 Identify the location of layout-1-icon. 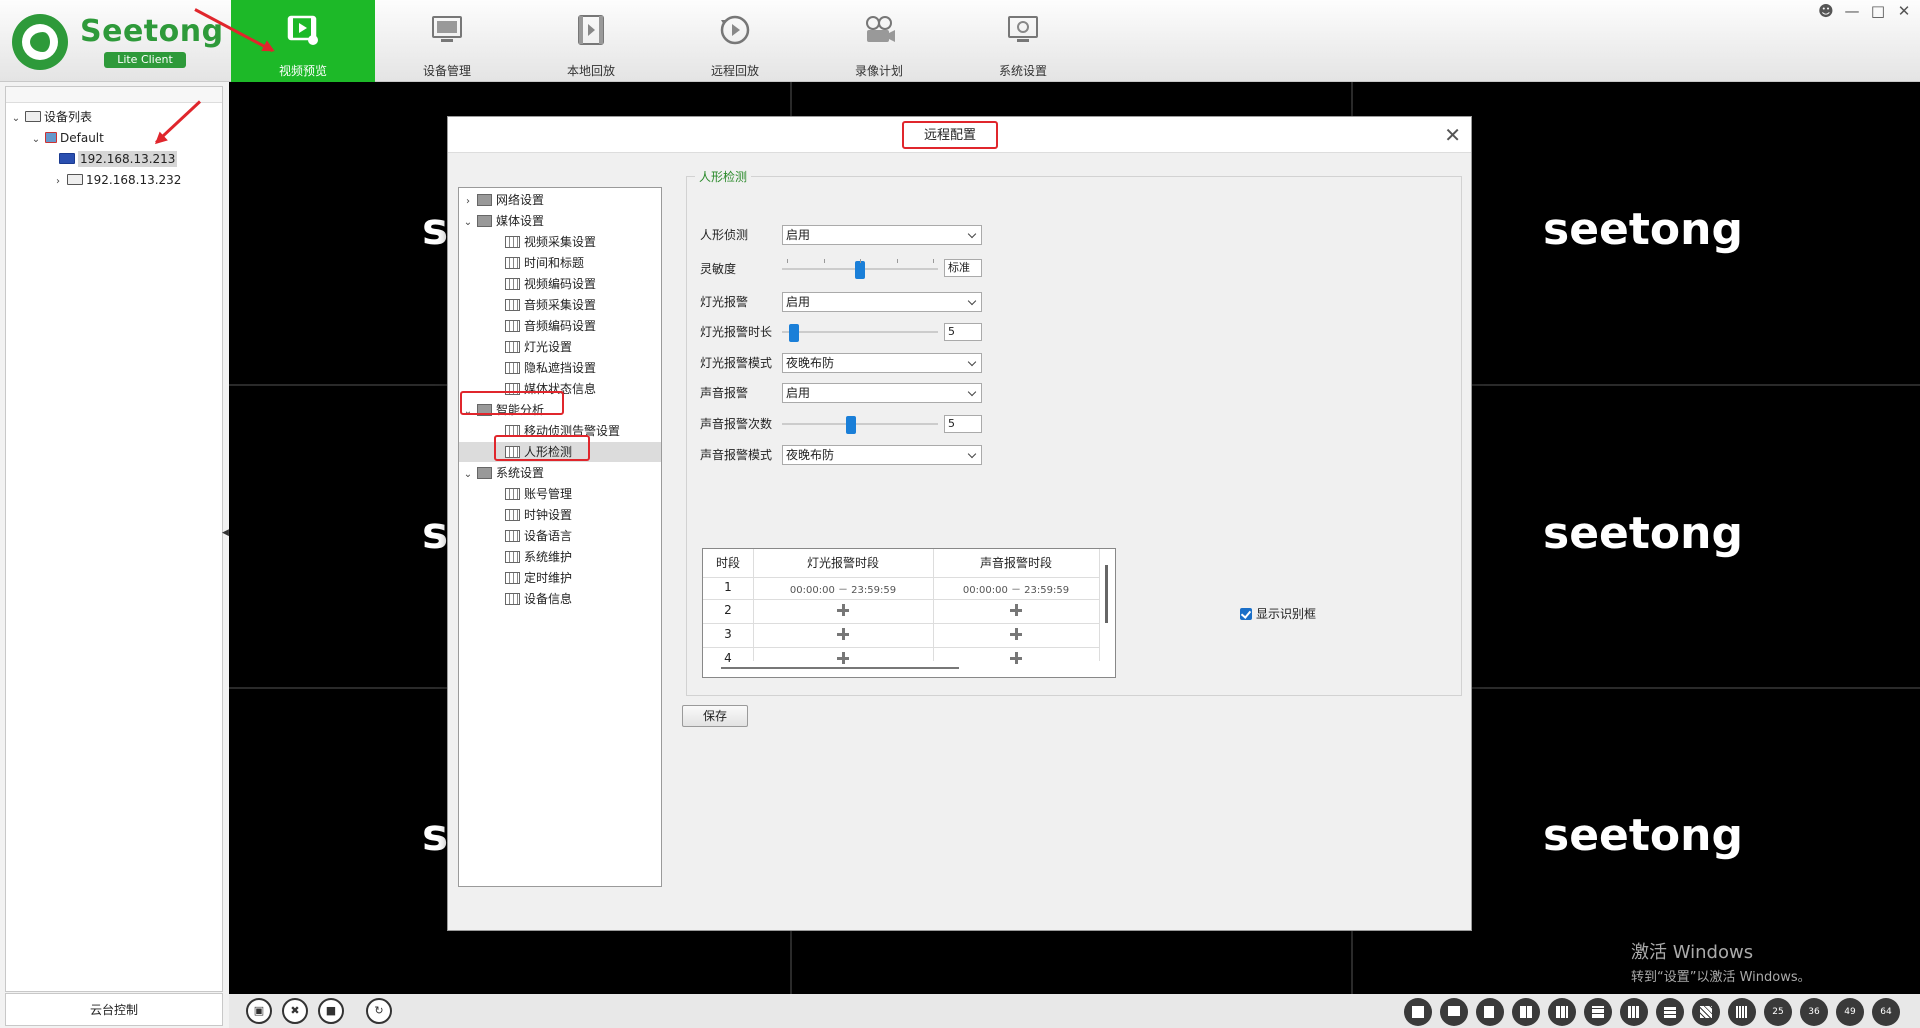
(1418, 1012).